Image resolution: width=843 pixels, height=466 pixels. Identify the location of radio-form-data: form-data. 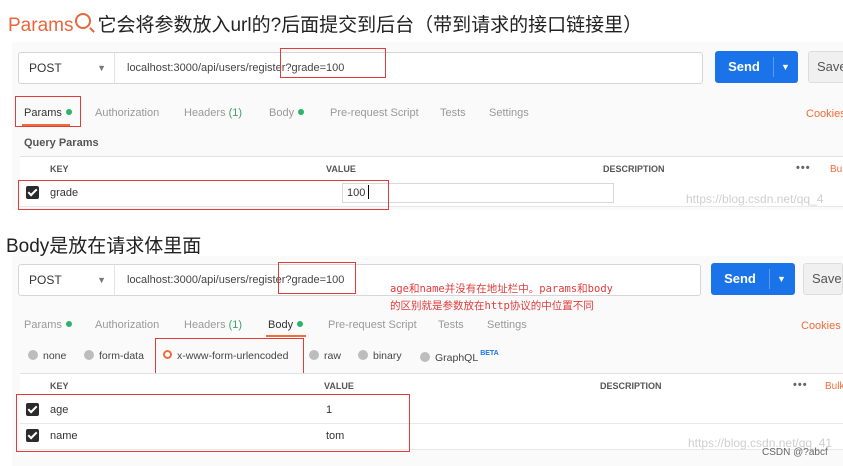
(114, 356).